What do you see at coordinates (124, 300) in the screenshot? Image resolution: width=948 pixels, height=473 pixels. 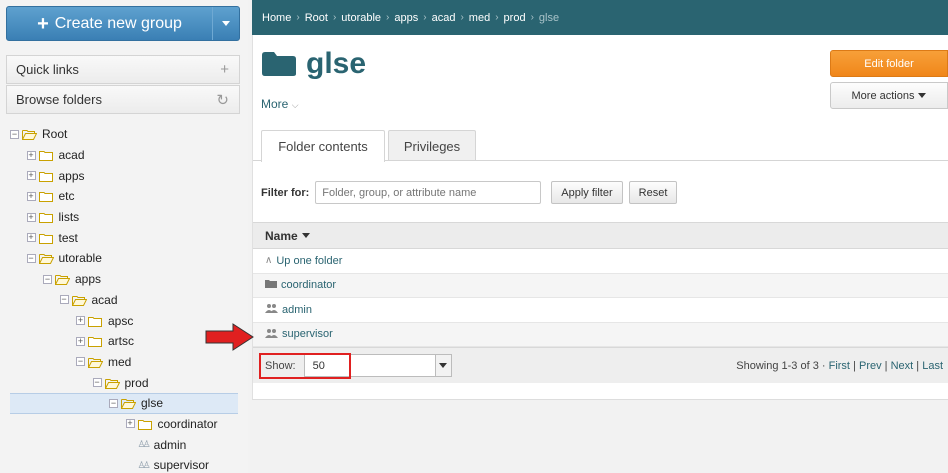 I see `tree-item-acad: − acad` at bounding box center [124, 300].